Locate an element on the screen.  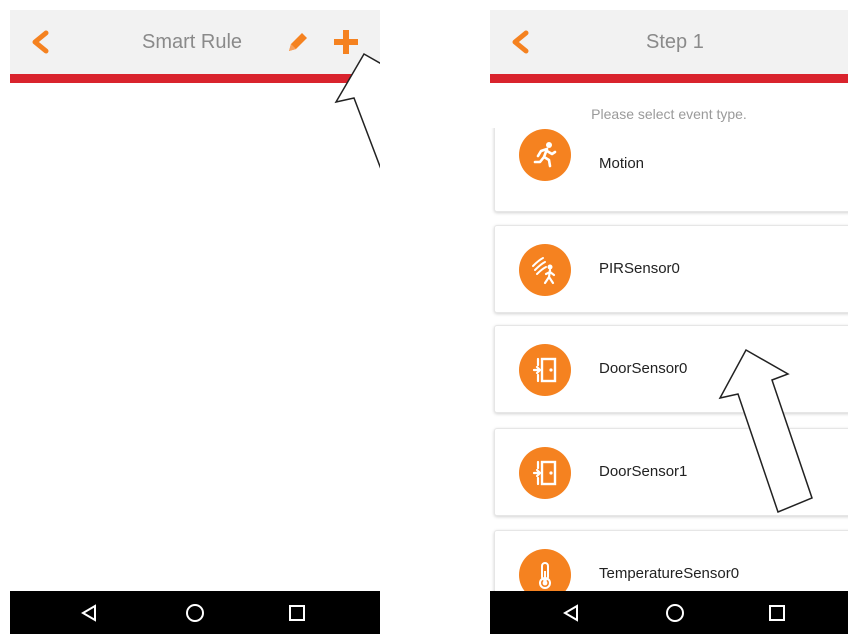
event-label: TemperatureSensor0 is located at coordinates (669, 573).